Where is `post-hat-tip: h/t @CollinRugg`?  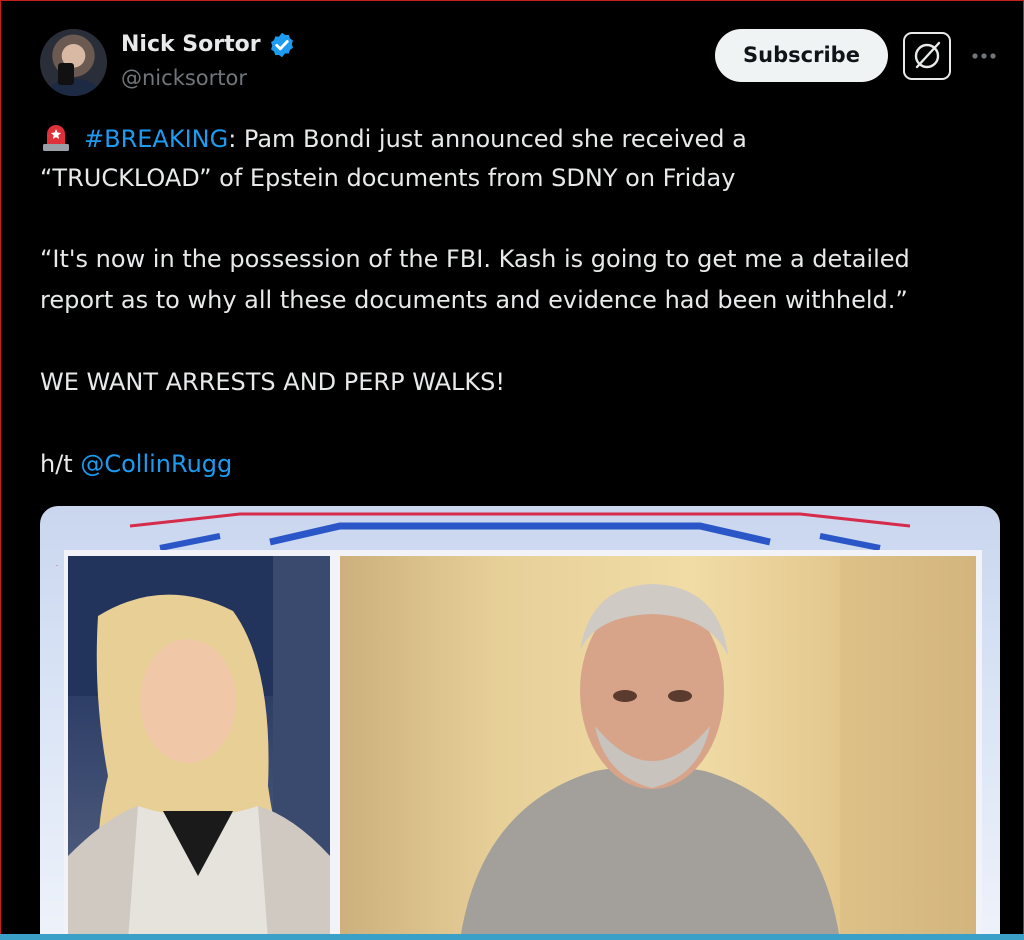 post-hat-tip: h/t @CollinRugg is located at coordinates (136, 464).